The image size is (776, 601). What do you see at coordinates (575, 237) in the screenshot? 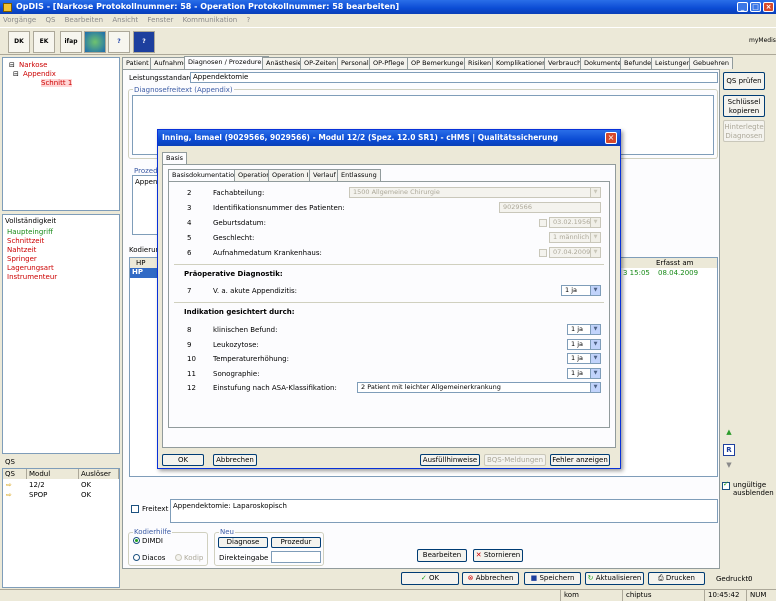
I see `geschlecht-select: 1 männlich ▼` at bounding box center [575, 237].